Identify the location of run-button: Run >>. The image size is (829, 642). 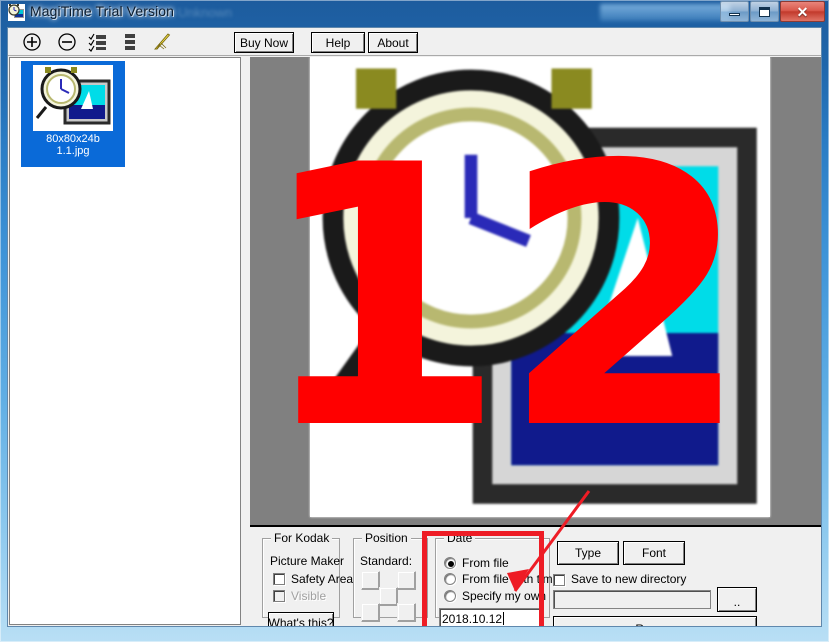
(655, 621).